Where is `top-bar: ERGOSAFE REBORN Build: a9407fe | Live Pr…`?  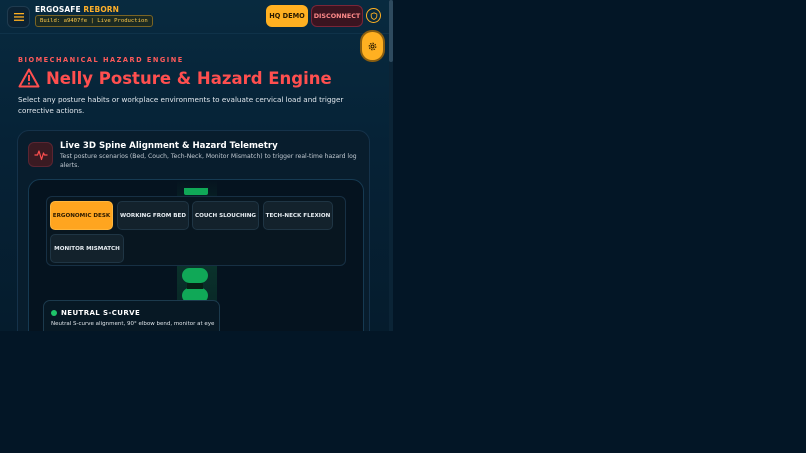 top-bar: ERGOSAFE REBORN Build: a9407fe | Live Pr… is located at coordinates (194, 17).